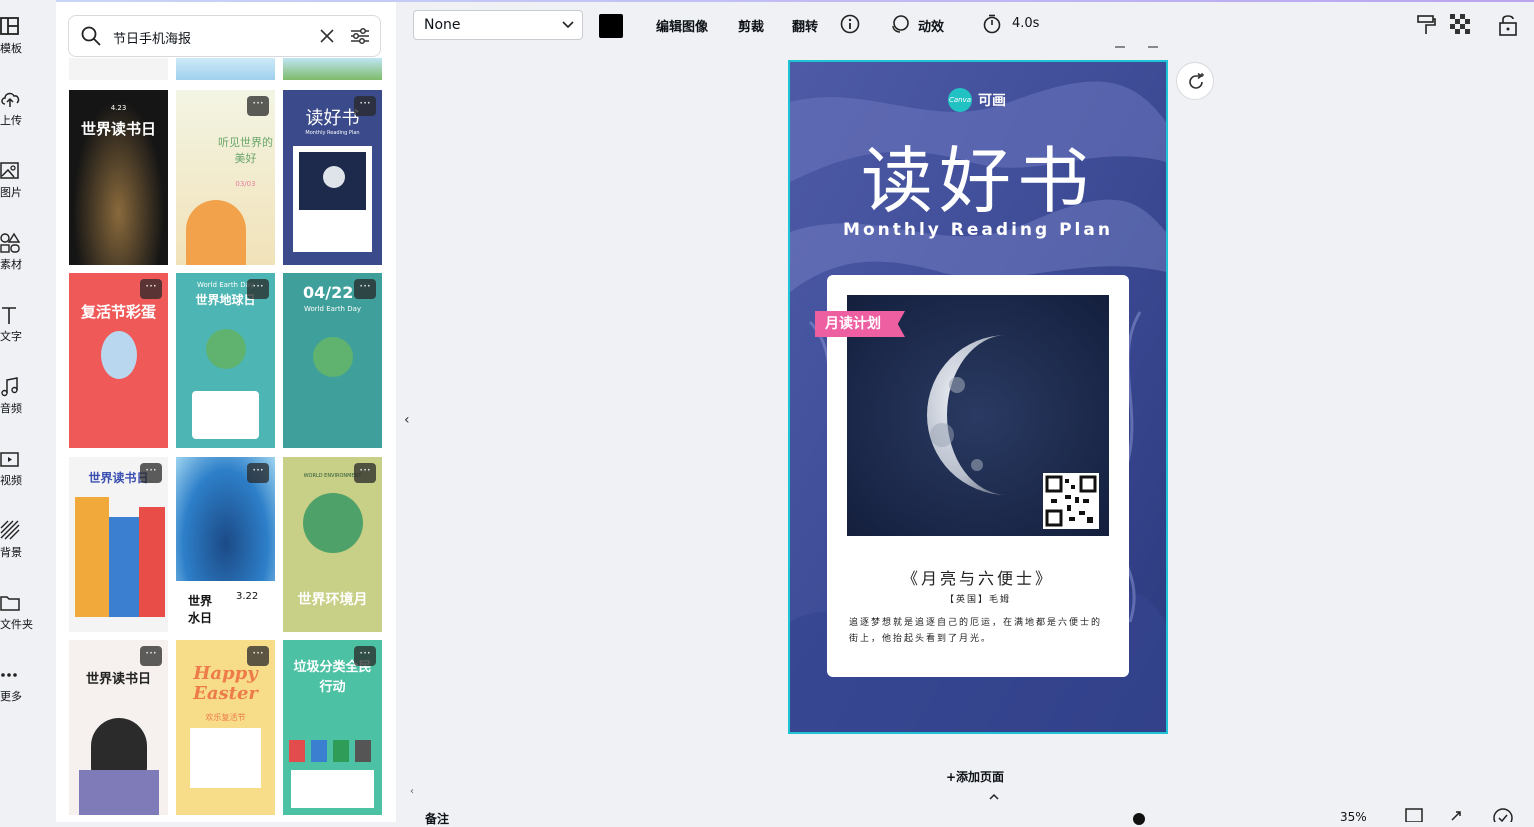  Describe the element at coordinates (225, 727) in the screenshot. I see `template-thumb: Happy Easter 欢乐复活节 ···` at that location.